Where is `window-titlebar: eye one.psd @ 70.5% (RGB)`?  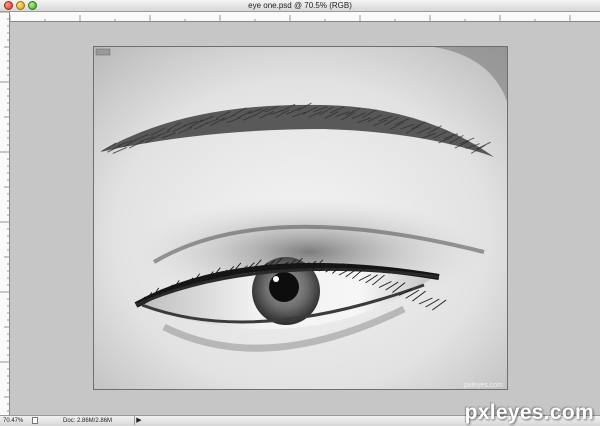 window-titlebar: eye one.psd @ 70.5% (RGB) is located at coordinates (300, 6).